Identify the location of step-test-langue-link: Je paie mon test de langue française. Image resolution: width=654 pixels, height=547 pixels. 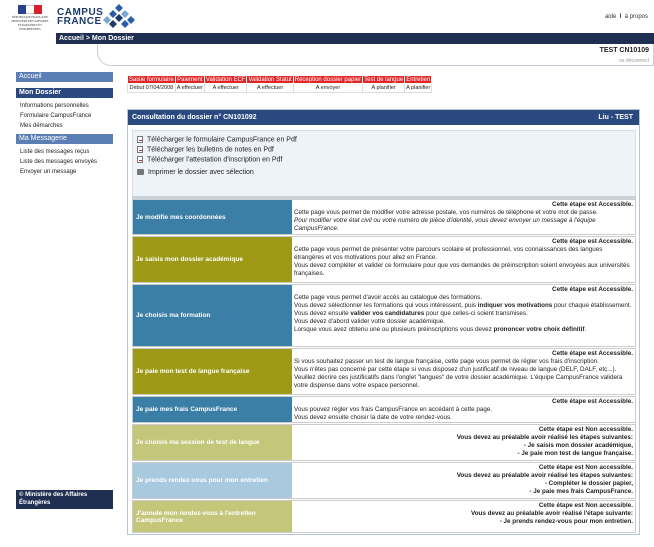
(212, 371).